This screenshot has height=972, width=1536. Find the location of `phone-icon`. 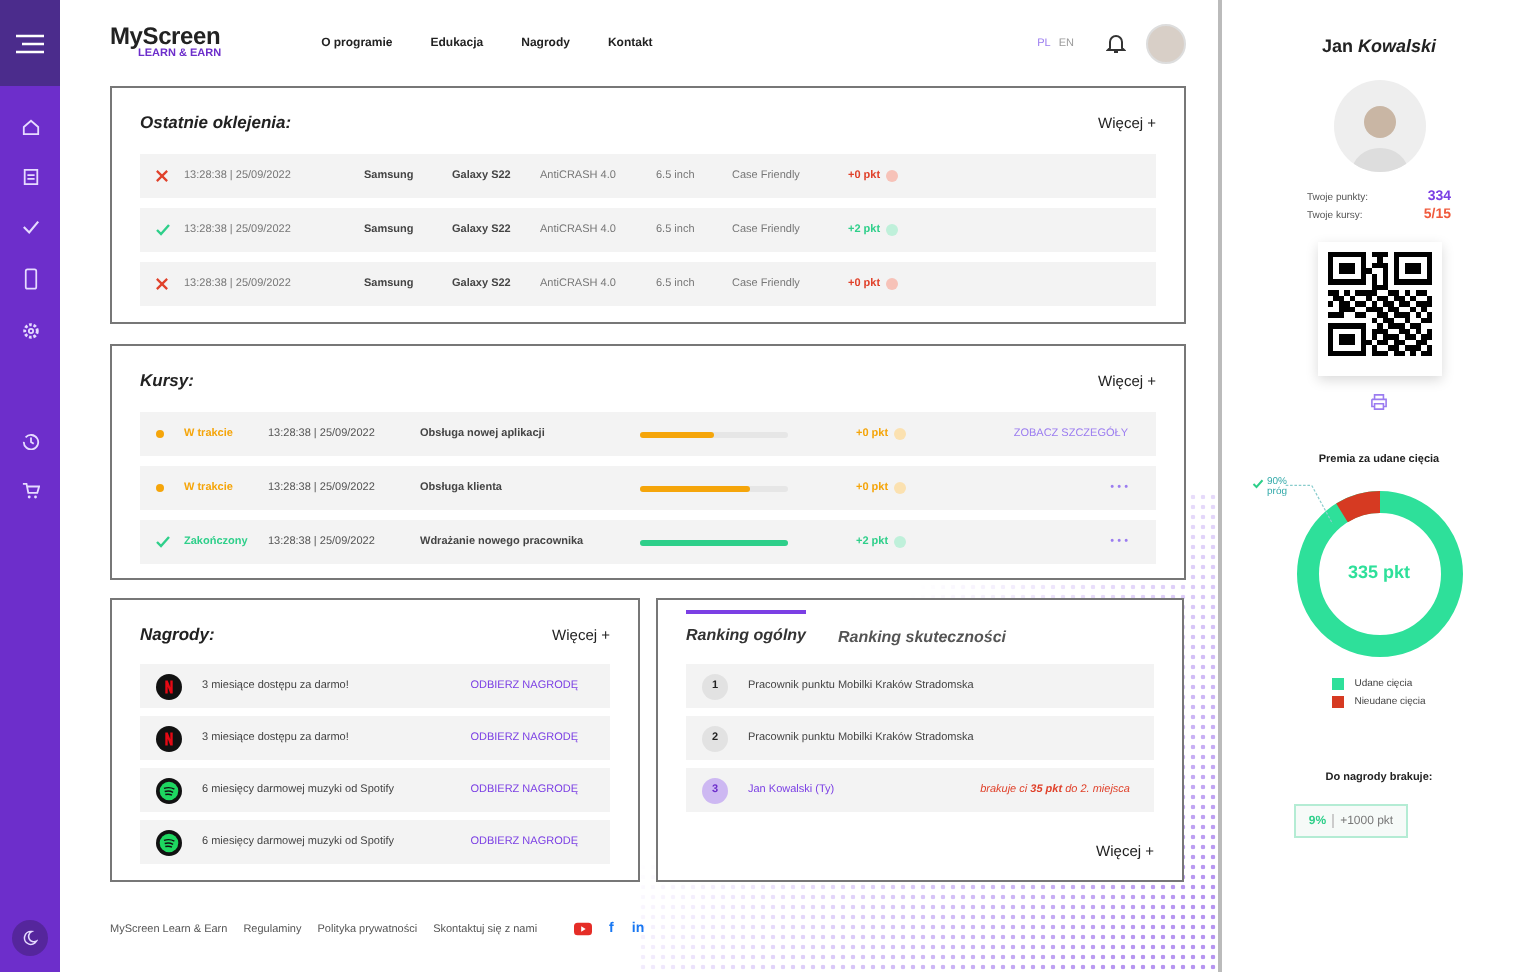

phone-icon is located at coordinates (30, 279).